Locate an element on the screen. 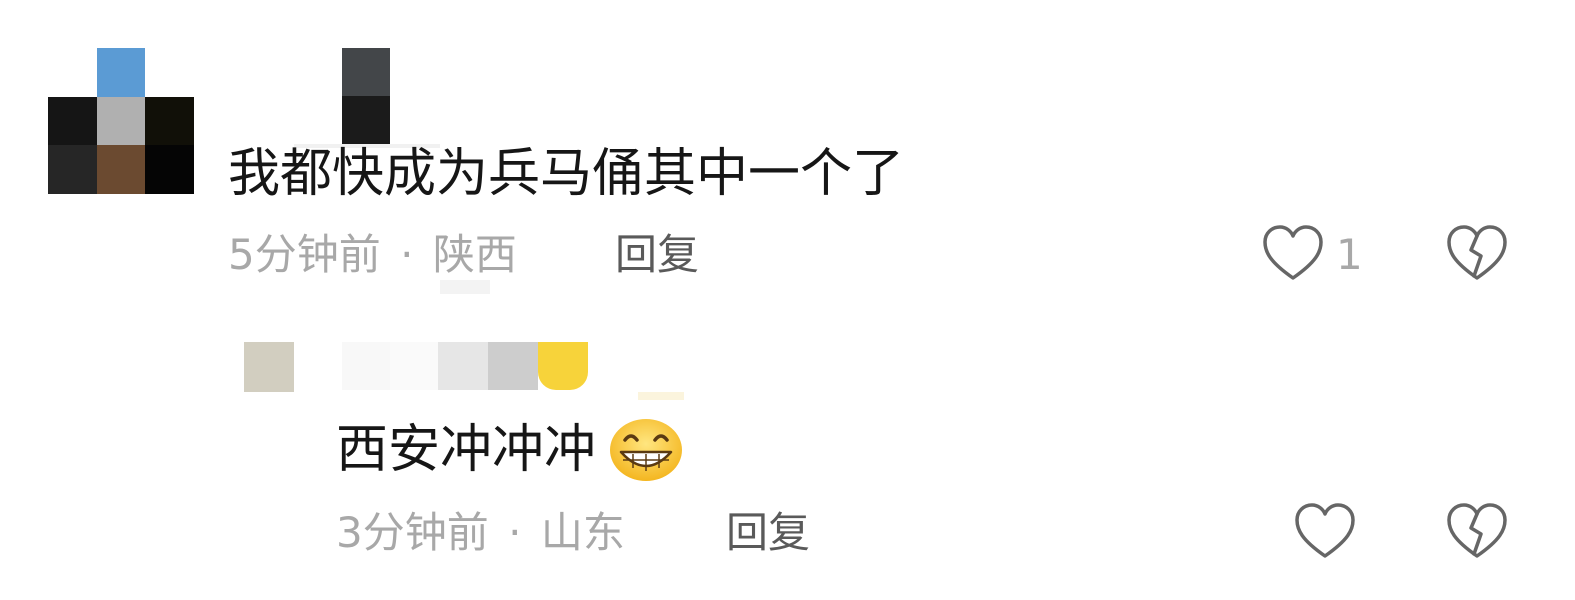 The height and width of the screenshot is (600, 1575). comment-meta: 5分钟前 · 陕西 is located at coordinates (372, 255).